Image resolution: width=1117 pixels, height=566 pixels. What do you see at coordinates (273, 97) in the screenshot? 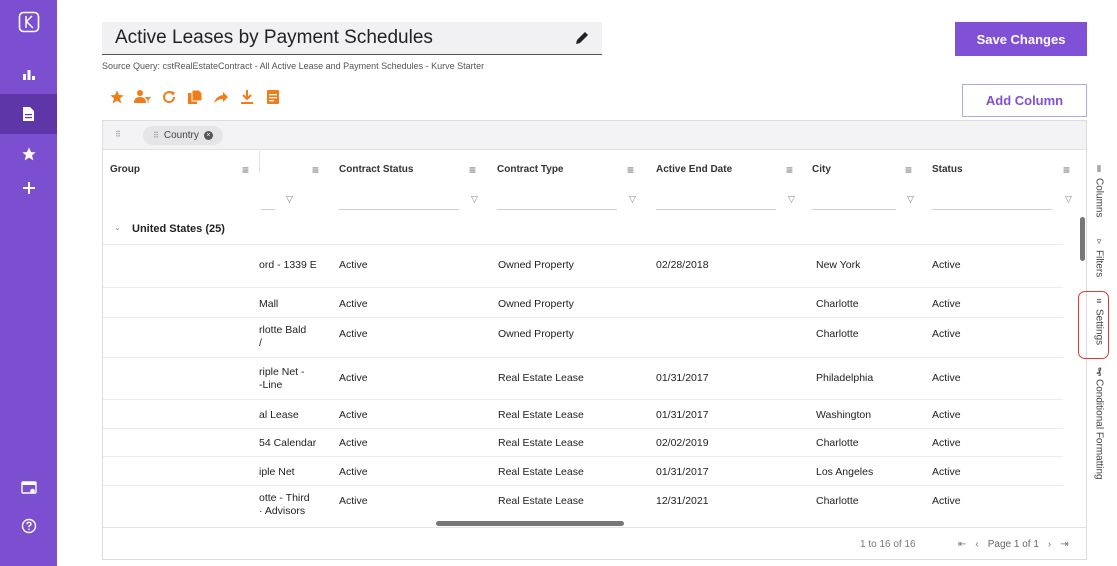
I see `notes-icon` at bounding box center [273, 97].